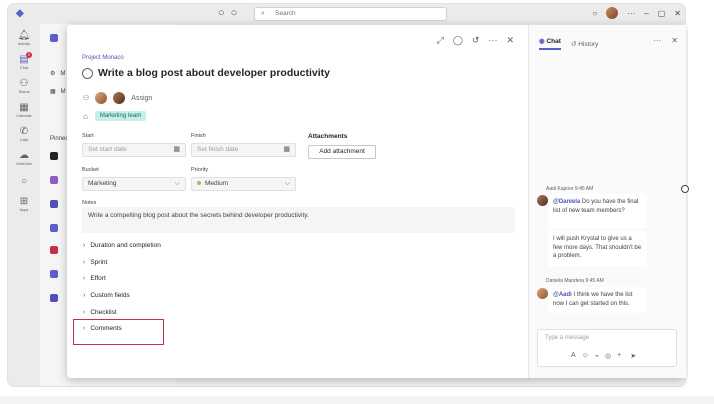 The height and width of the screenshot is (404, 714). Describe the element at coordinates (85, 116) in the screenshot. I see `tag-icon: ⌂` at that location.